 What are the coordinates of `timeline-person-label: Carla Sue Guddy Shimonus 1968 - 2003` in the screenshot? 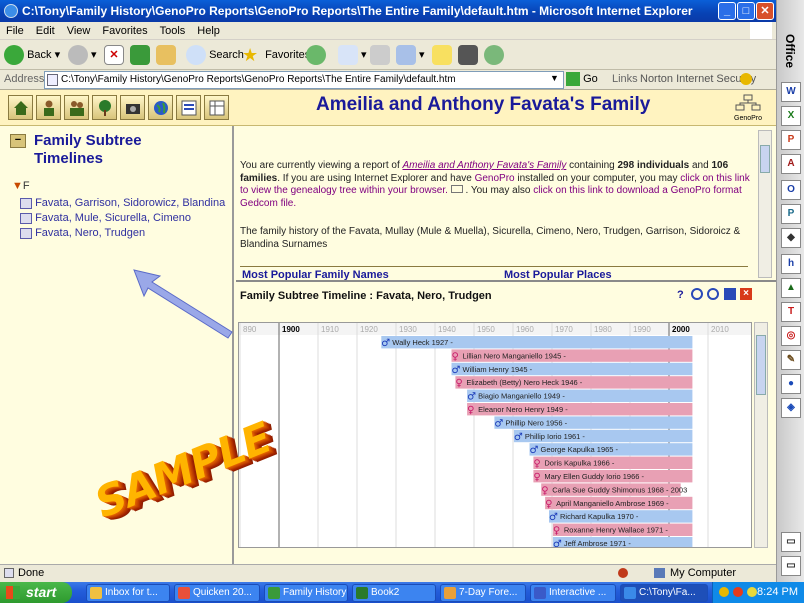 It's located at (619, 489).